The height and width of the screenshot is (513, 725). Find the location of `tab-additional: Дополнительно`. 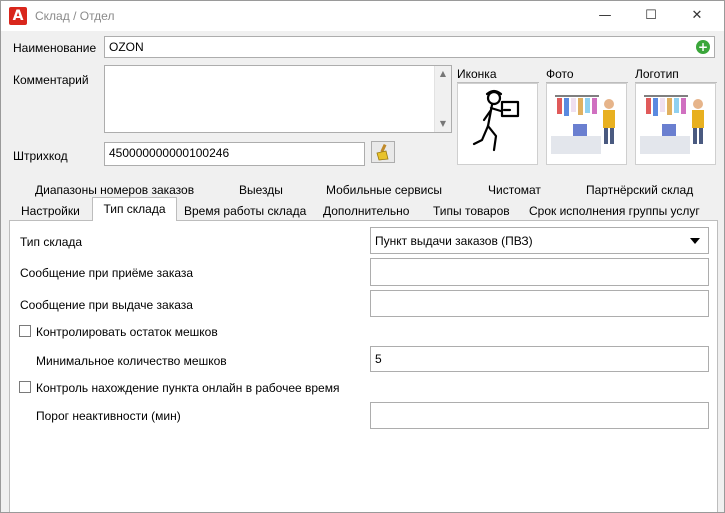

tab-additional: Дополнительно is located at coordinates (366, 211).